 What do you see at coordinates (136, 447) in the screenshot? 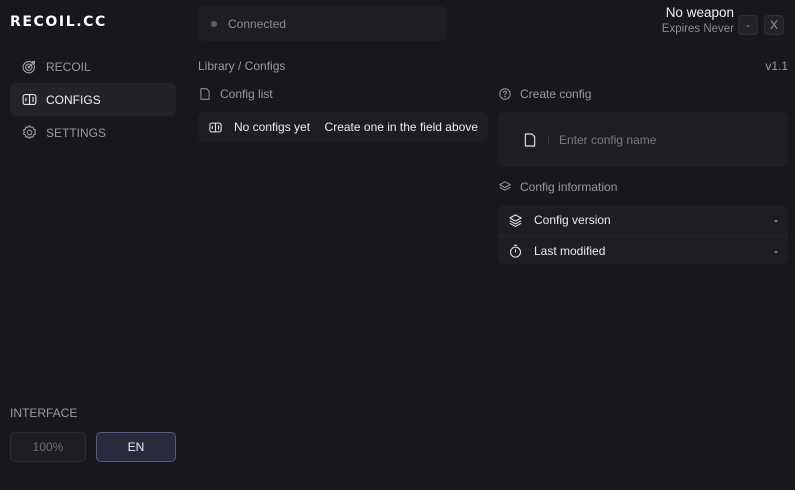
I see `language-button: EN` at bounding box center [136, 447].